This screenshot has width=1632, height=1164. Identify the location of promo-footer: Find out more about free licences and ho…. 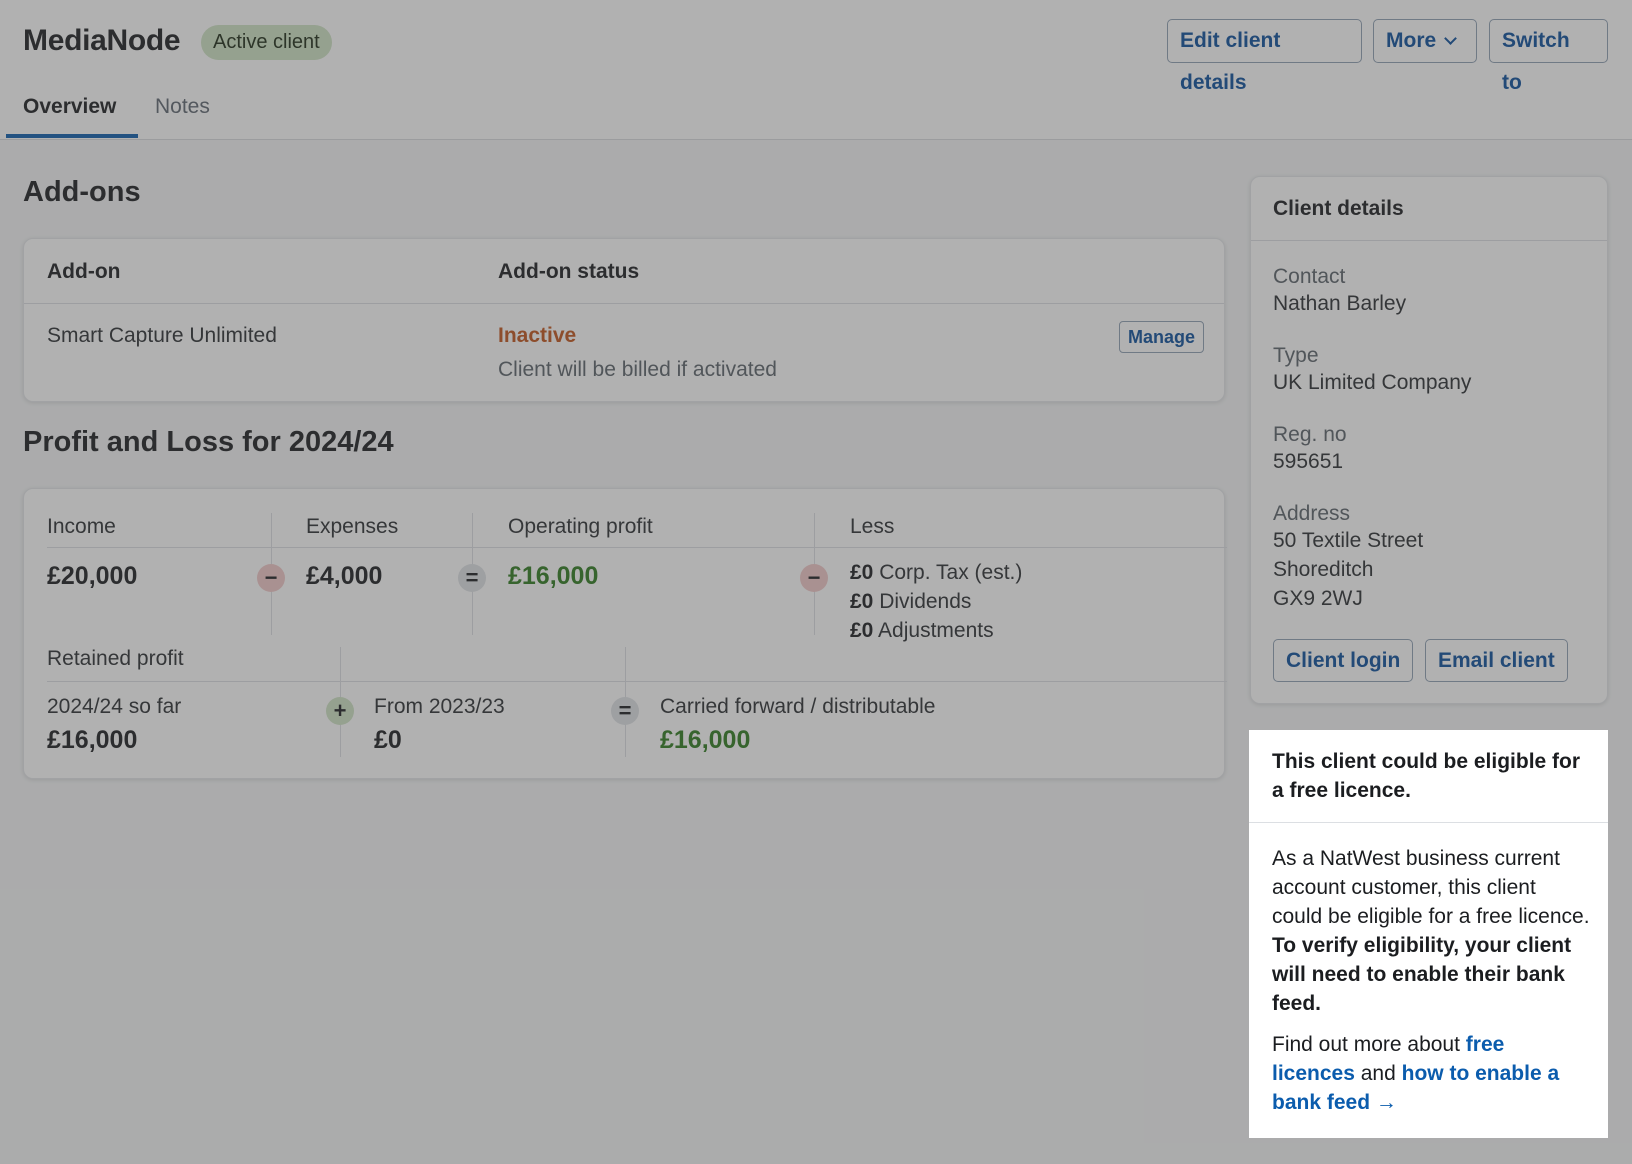
(1431, 1073).